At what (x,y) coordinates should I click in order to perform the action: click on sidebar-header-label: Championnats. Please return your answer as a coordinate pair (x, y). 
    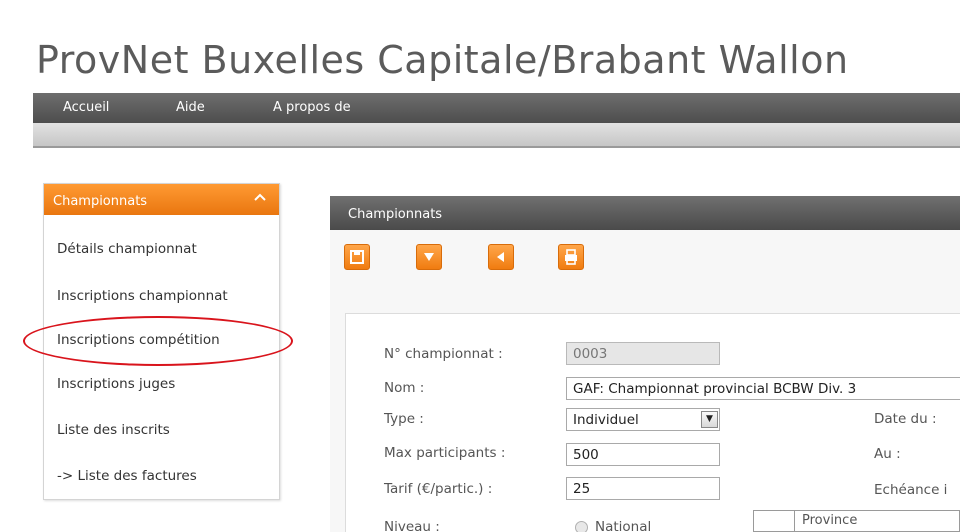
    Looking at the image, I should click on (100, 201).